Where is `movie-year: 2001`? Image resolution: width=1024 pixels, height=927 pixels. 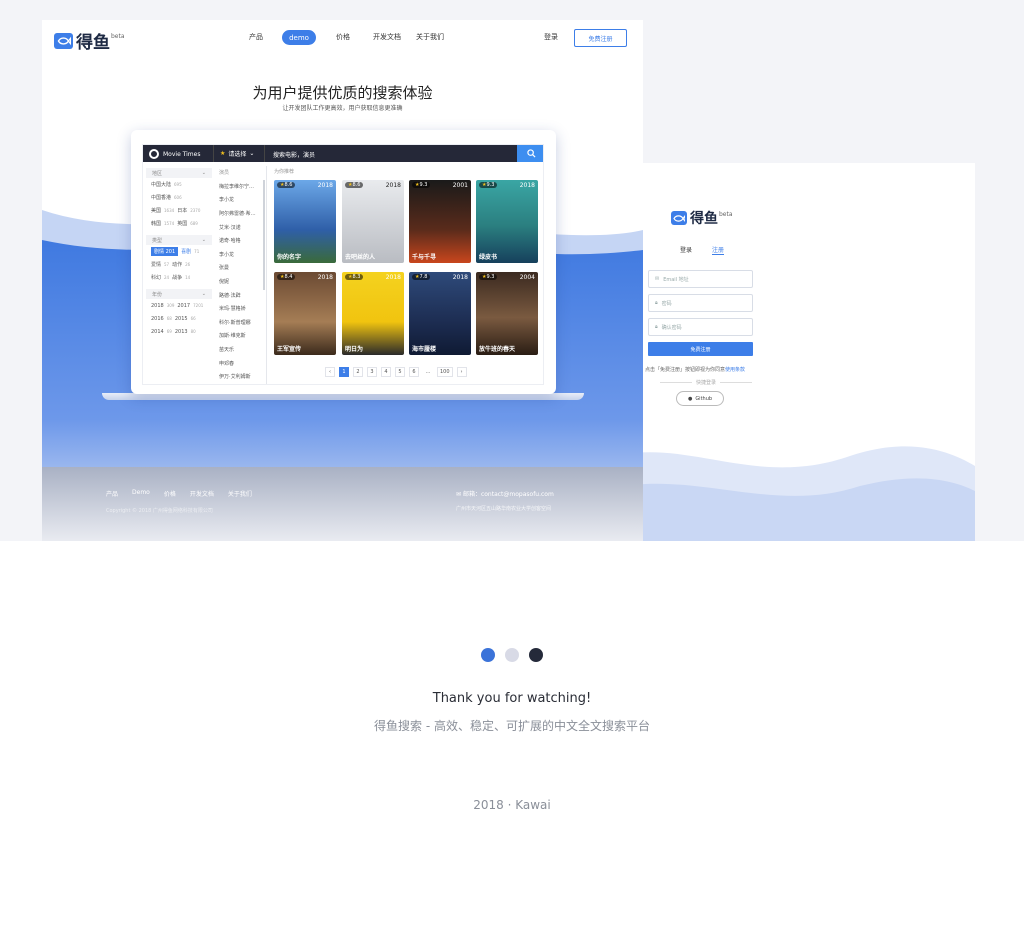 movie-year: 2001 is located at coordinates (460, 185).